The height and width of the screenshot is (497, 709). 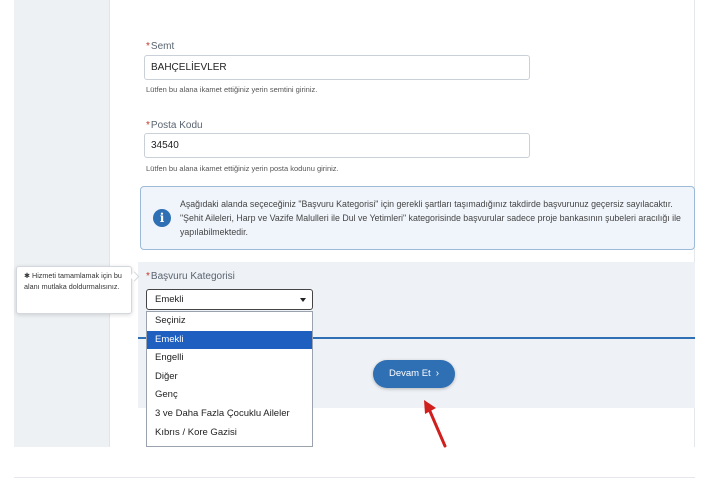 What do you see at coordinates (229, 395) in the screenshot?
I see `dropdown-option: Genç` at bounding box center [229, 395].